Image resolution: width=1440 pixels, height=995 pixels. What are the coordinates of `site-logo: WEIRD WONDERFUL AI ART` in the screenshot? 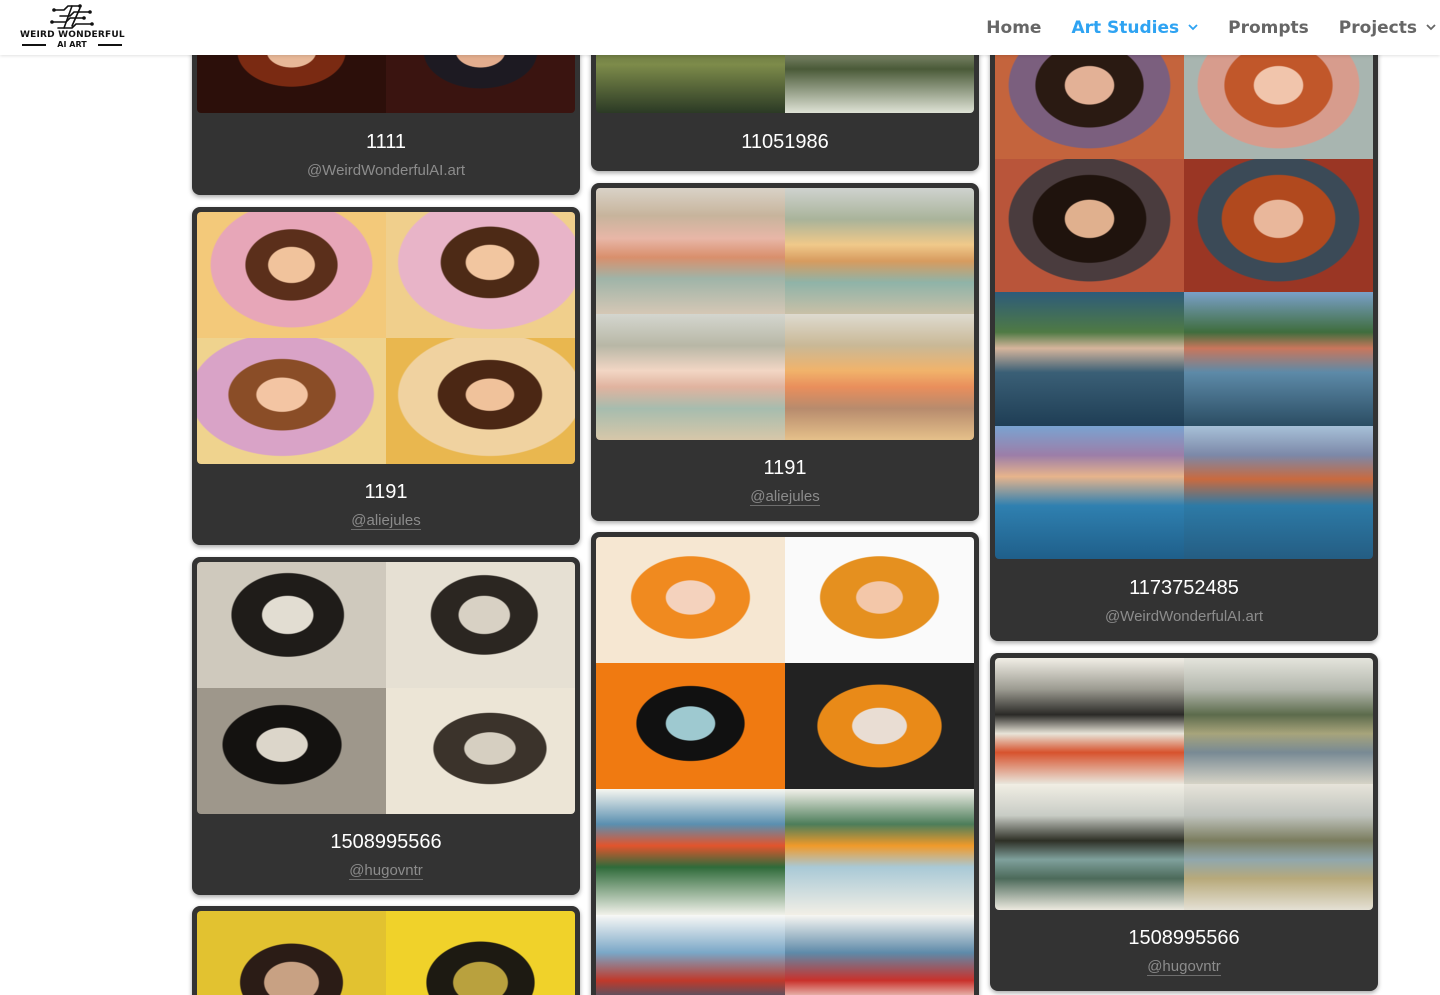 It's located at (72, 27).